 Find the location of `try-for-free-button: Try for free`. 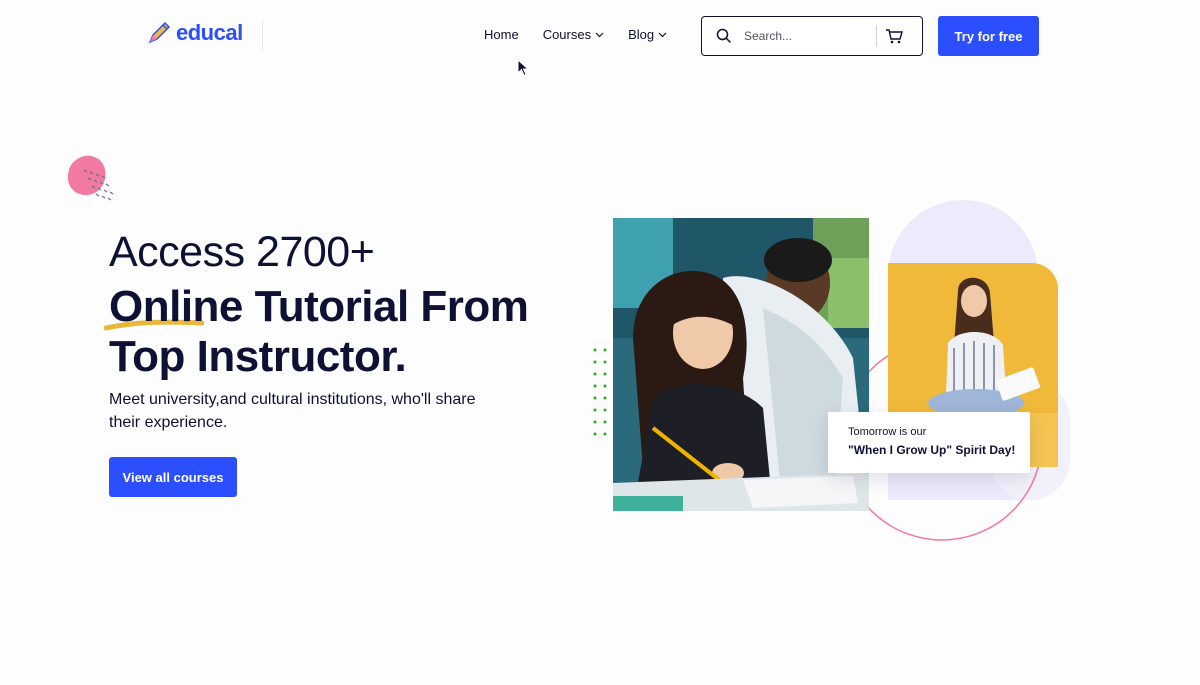

try-for-free-button: Try for free is located at coordinates (988, 36).